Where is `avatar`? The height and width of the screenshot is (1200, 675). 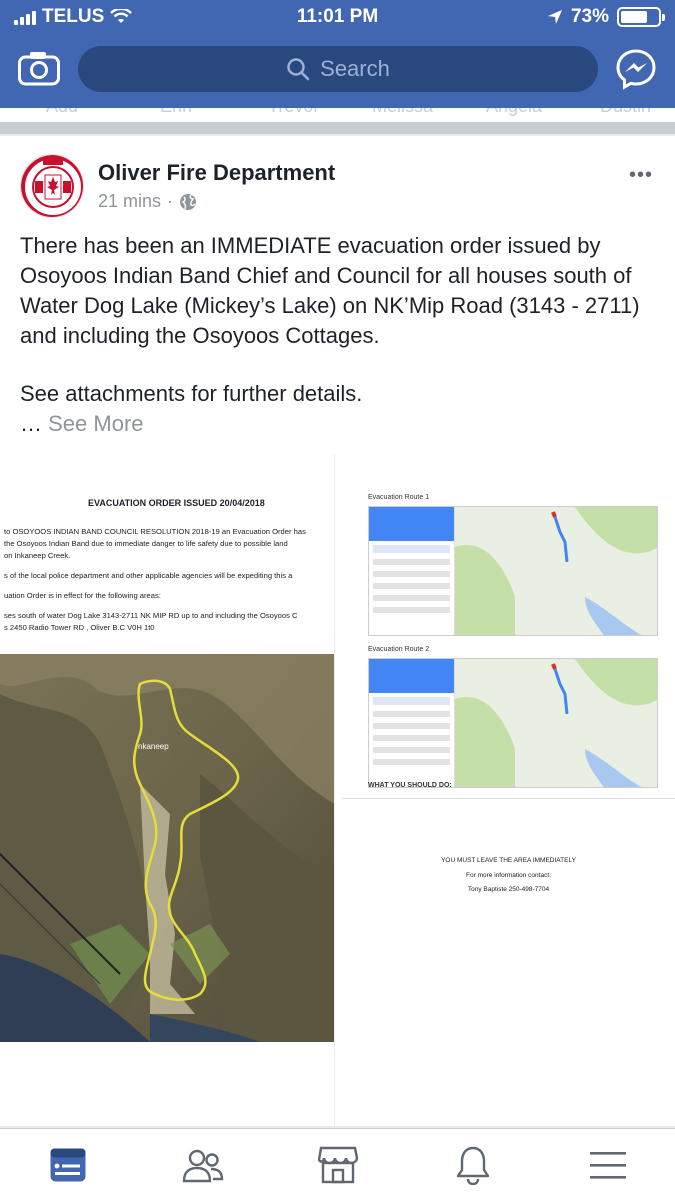
avatar is located at coordinates (52, 186).